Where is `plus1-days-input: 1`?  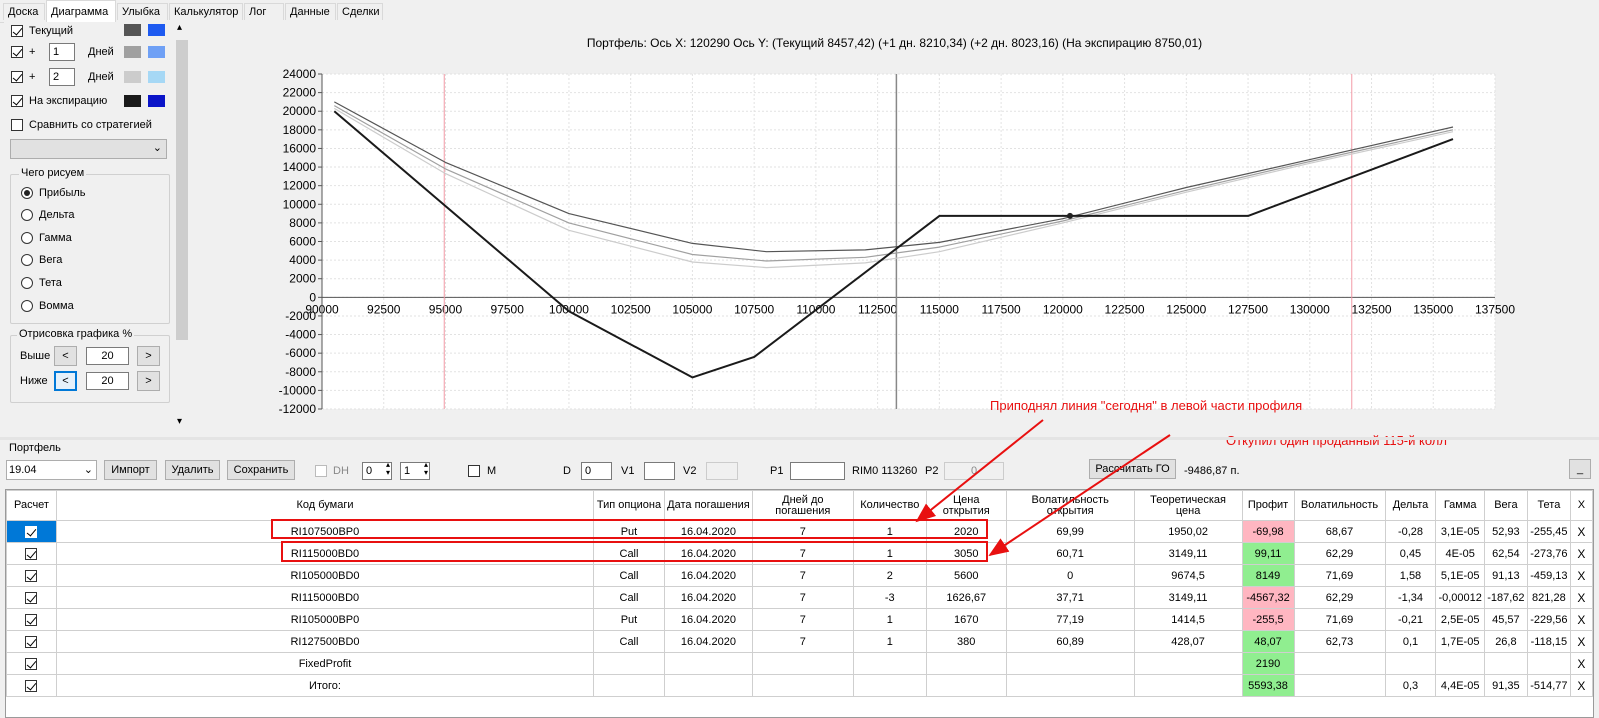
plus1-days-input: 1 is located at coordinates (62, 52).